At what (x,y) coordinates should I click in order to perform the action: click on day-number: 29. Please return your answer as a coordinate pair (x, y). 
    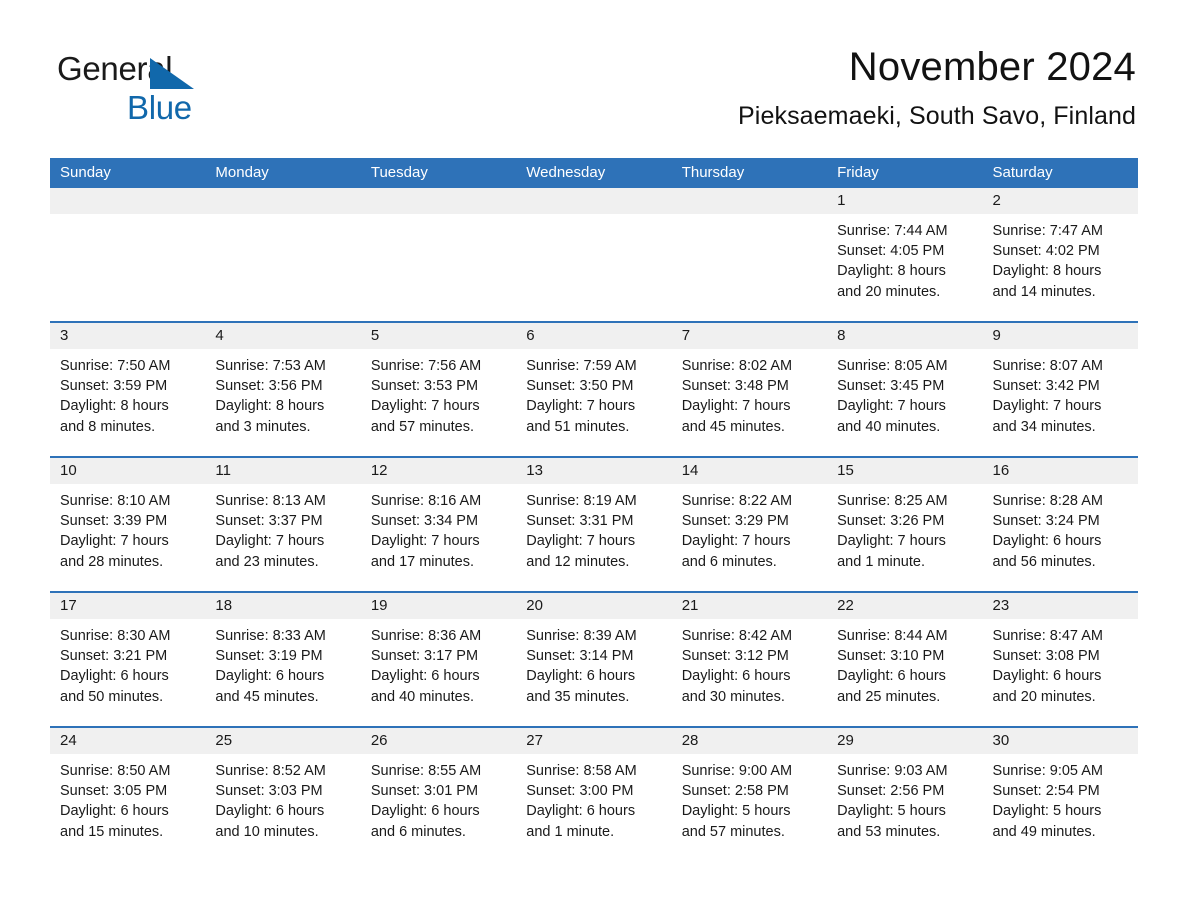
    Looking at the image, I should click on (845, 740).